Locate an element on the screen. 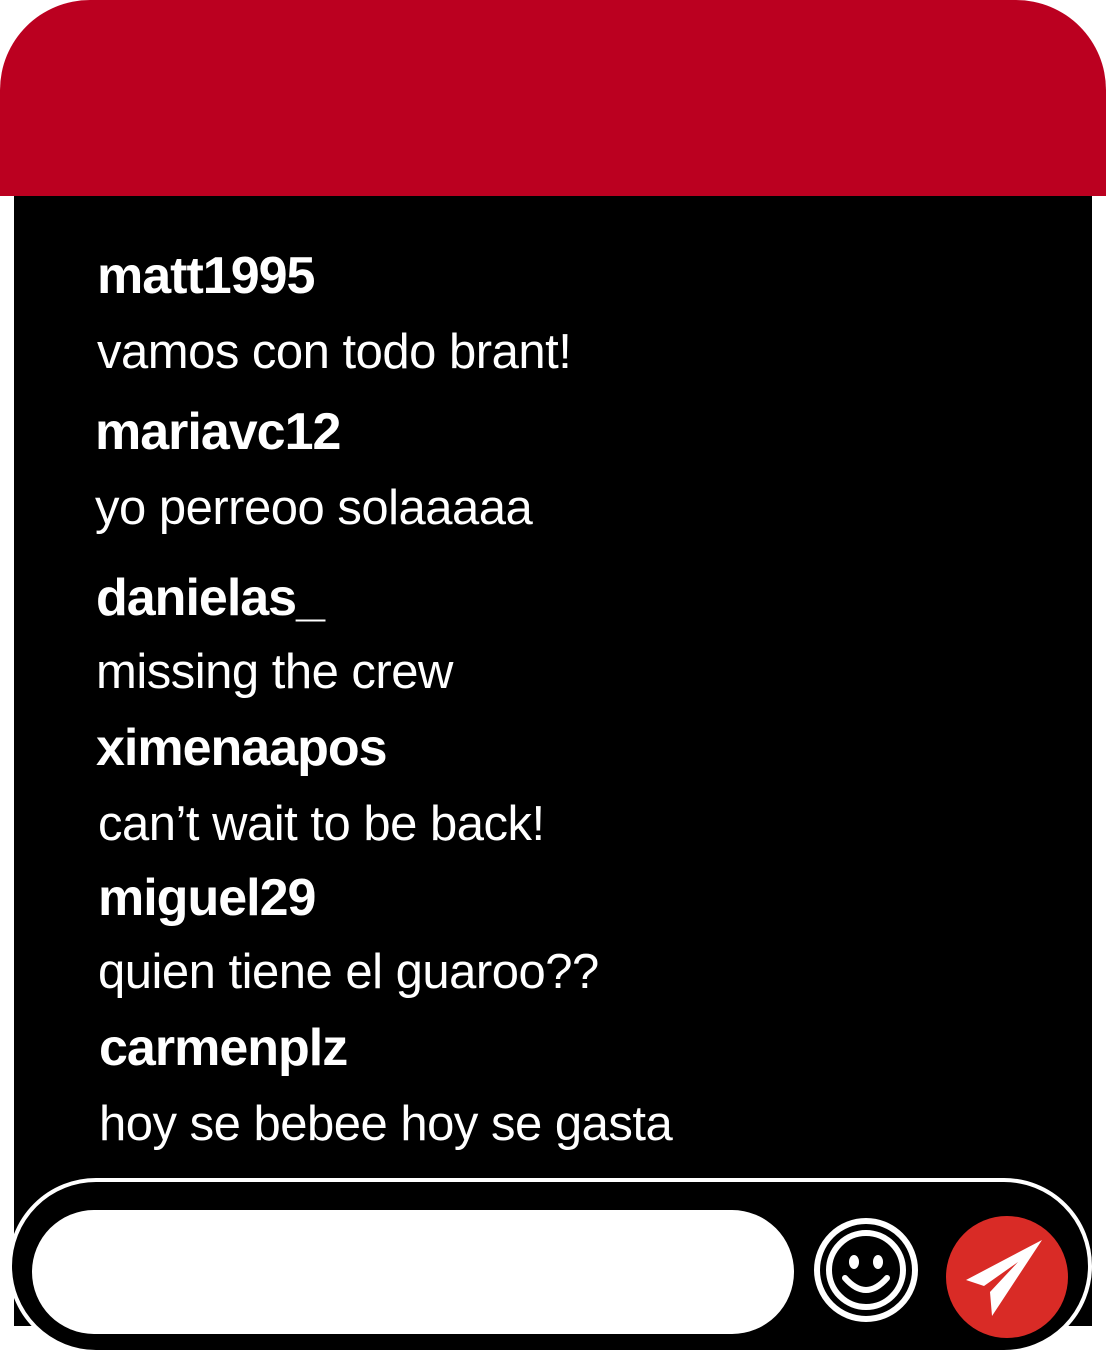  emoji-button is located at coordinates (866, 1270).